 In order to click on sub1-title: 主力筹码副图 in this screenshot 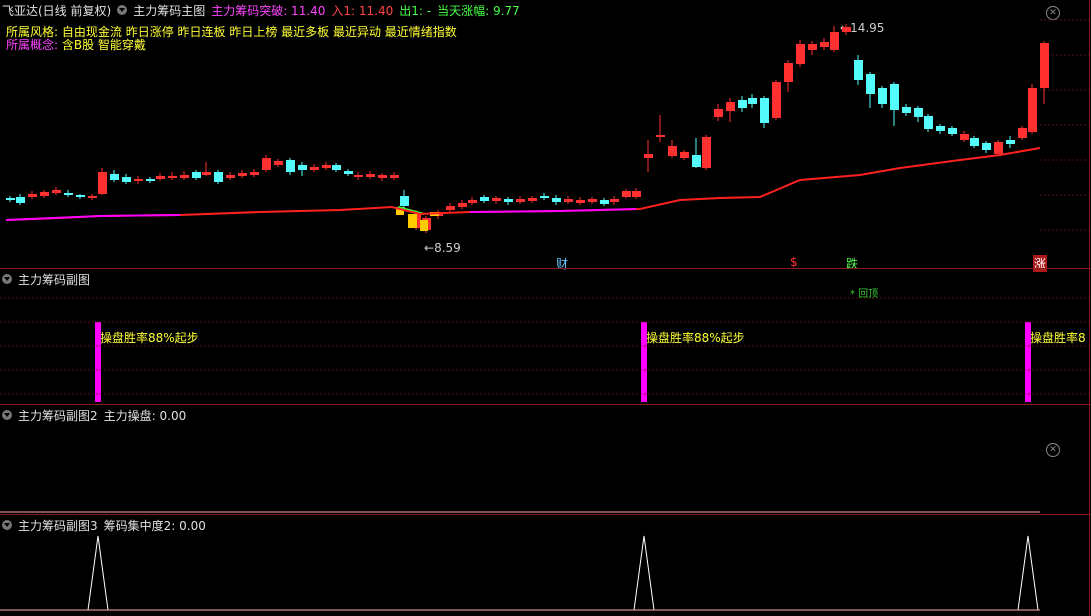, I will do `click(54, 279)`.